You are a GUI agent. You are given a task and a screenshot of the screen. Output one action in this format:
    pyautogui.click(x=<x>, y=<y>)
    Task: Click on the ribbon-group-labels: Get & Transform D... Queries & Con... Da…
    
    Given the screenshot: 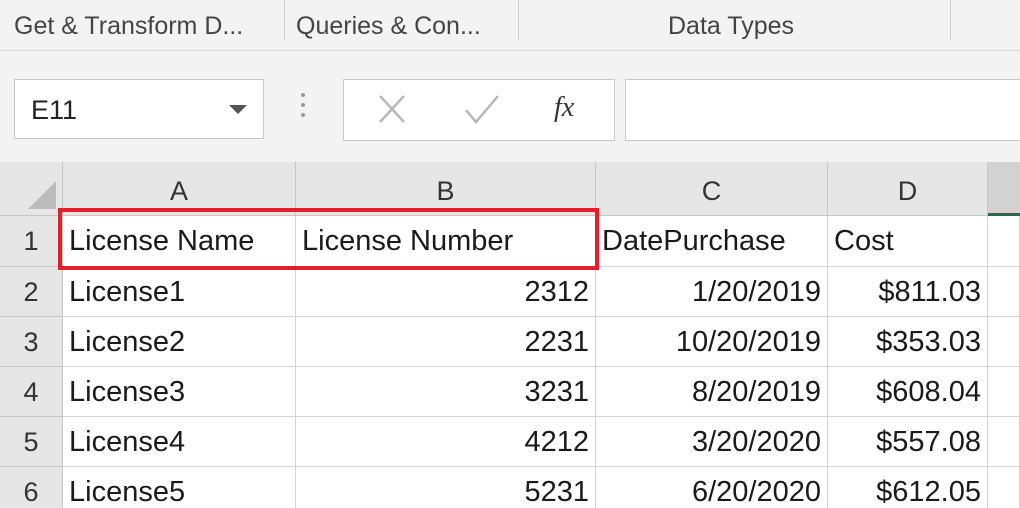 What is the action you would take?
    pyautogui.click(x=510, y=25)
    